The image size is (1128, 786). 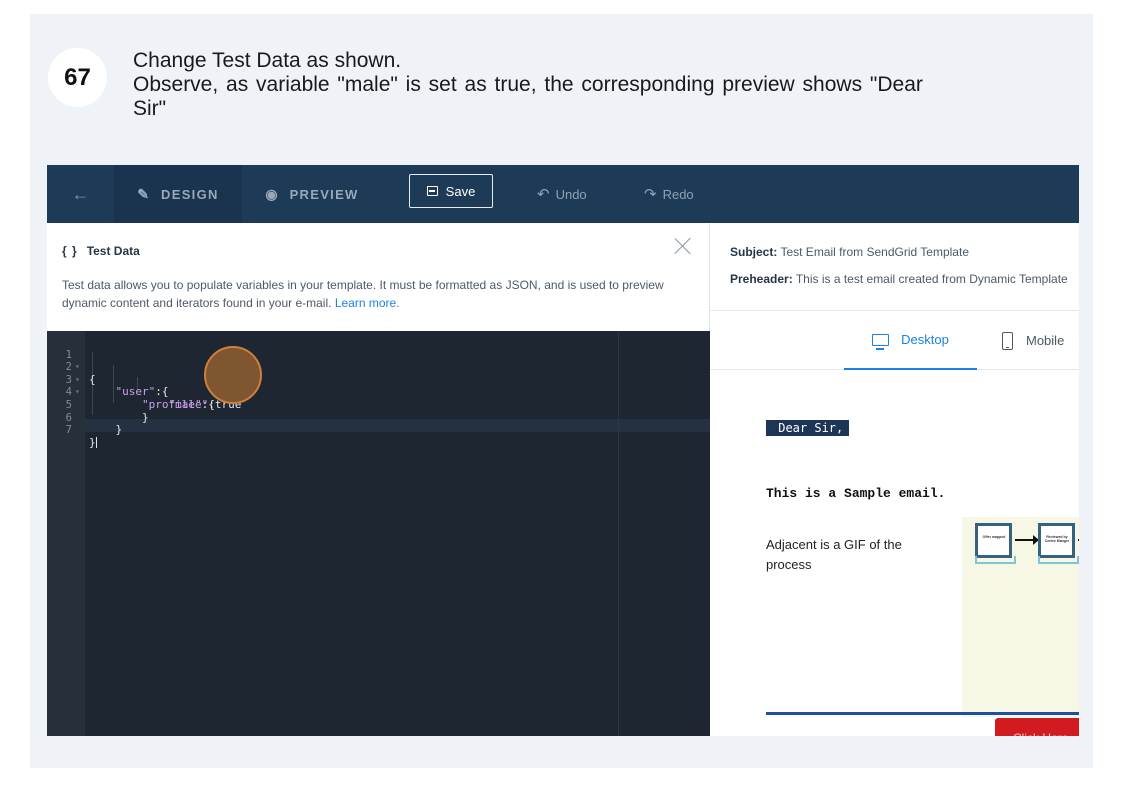 What do you see at coordinates (754, 252) in the screenshot?
I see `subject-label: Subject:` at bounding box center [754, 252].